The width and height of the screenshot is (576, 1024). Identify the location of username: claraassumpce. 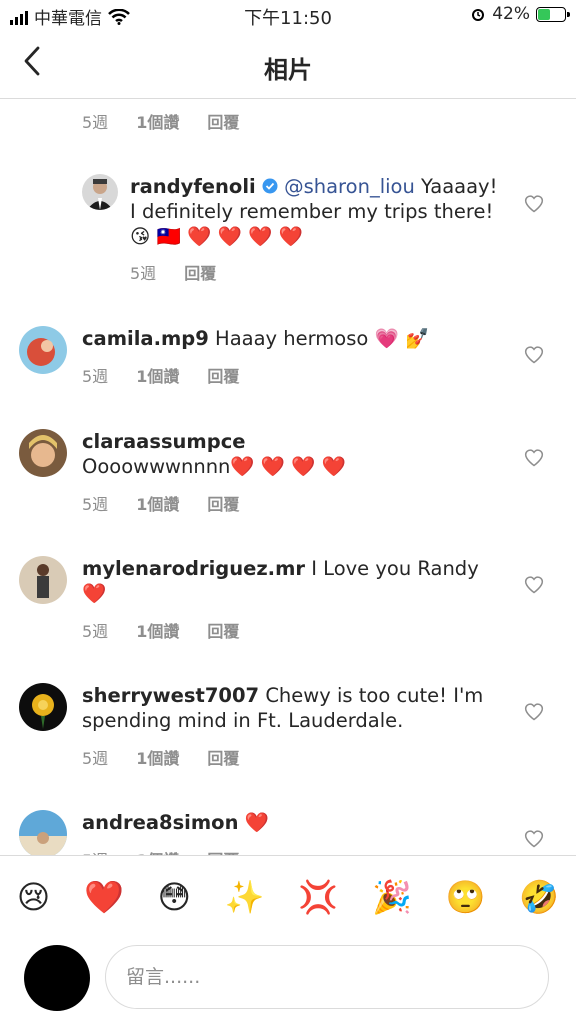
(164, 441).